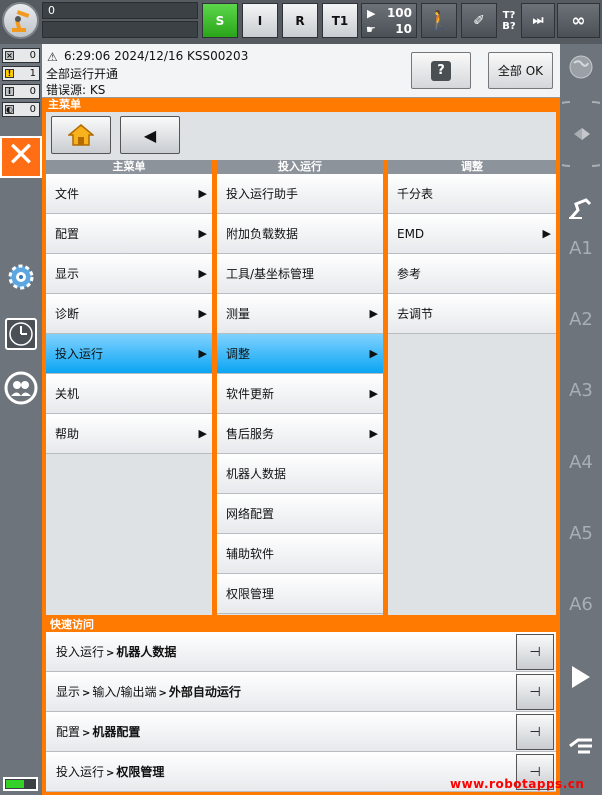 Image resolution: width=602 pixels, height=795 pixels. What do you see at coordinates (581, 390) in the screenshot?
I see `axis-a3-label: A3` at bounding box center [581, 390].